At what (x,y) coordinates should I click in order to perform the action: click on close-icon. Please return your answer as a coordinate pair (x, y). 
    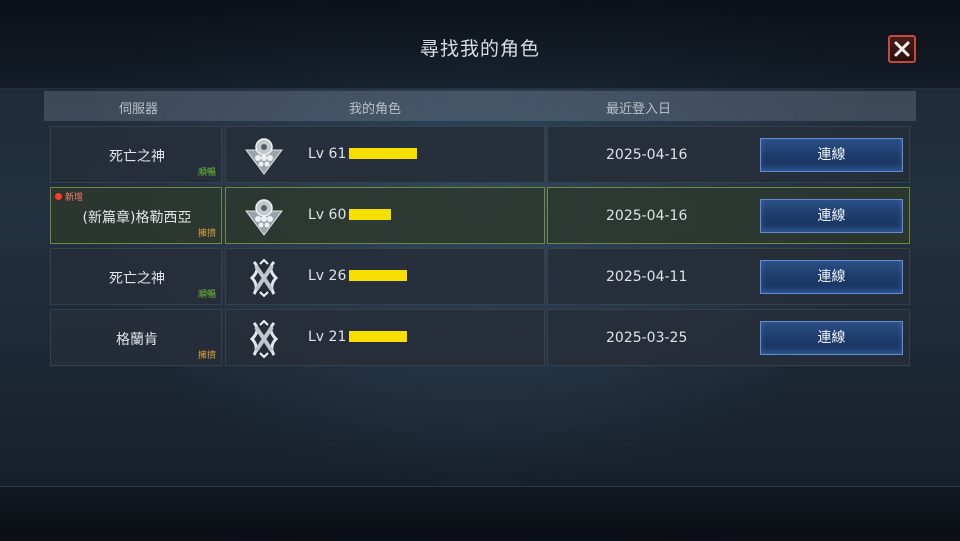
    Looking at the image, I should click on (902, 49).